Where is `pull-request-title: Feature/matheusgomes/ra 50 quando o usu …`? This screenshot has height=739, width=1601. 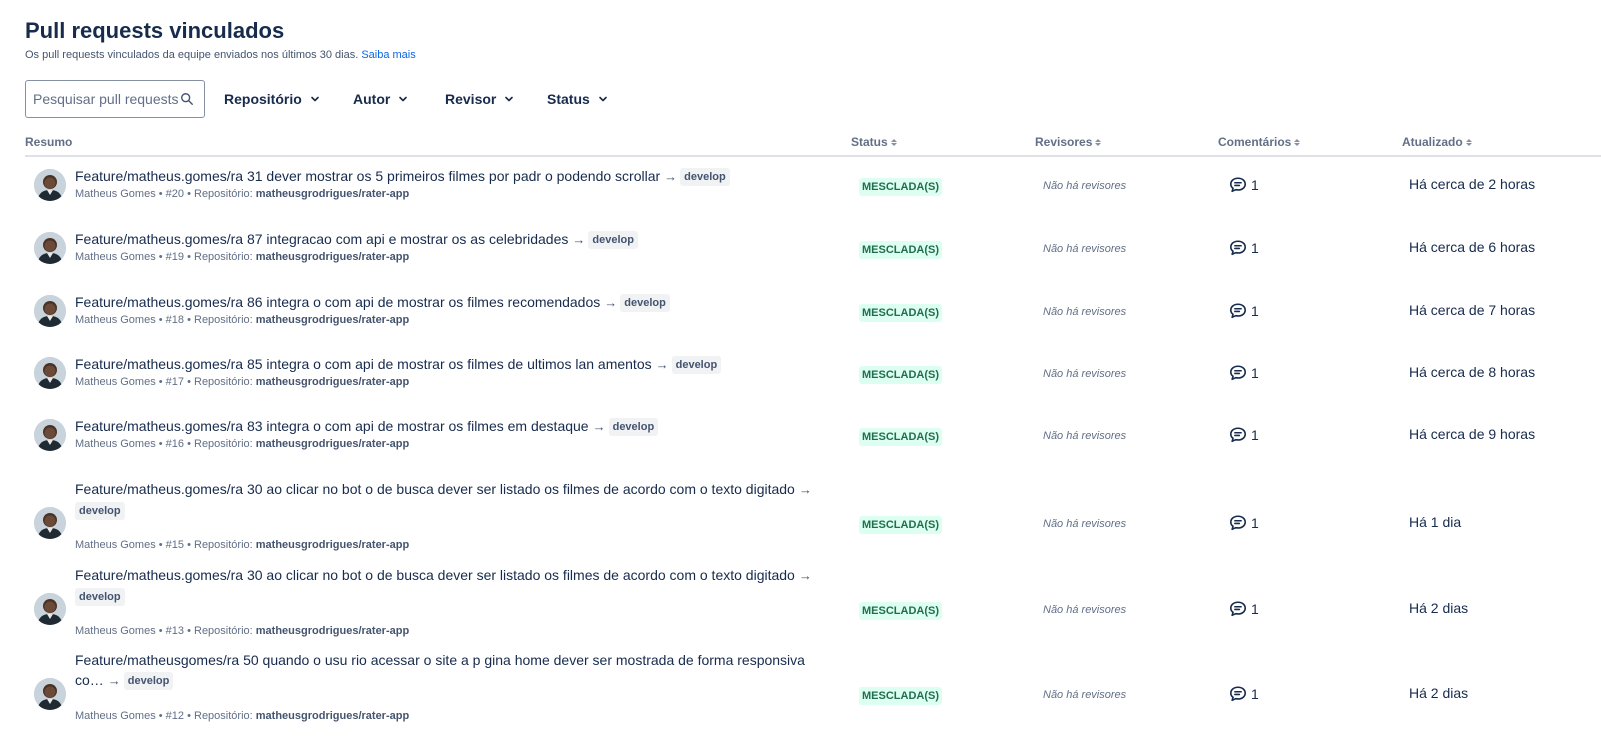 pull-request-title: Feature/matheusgomes/ra 50 quando o usu … is located at coordinates (455, 670).